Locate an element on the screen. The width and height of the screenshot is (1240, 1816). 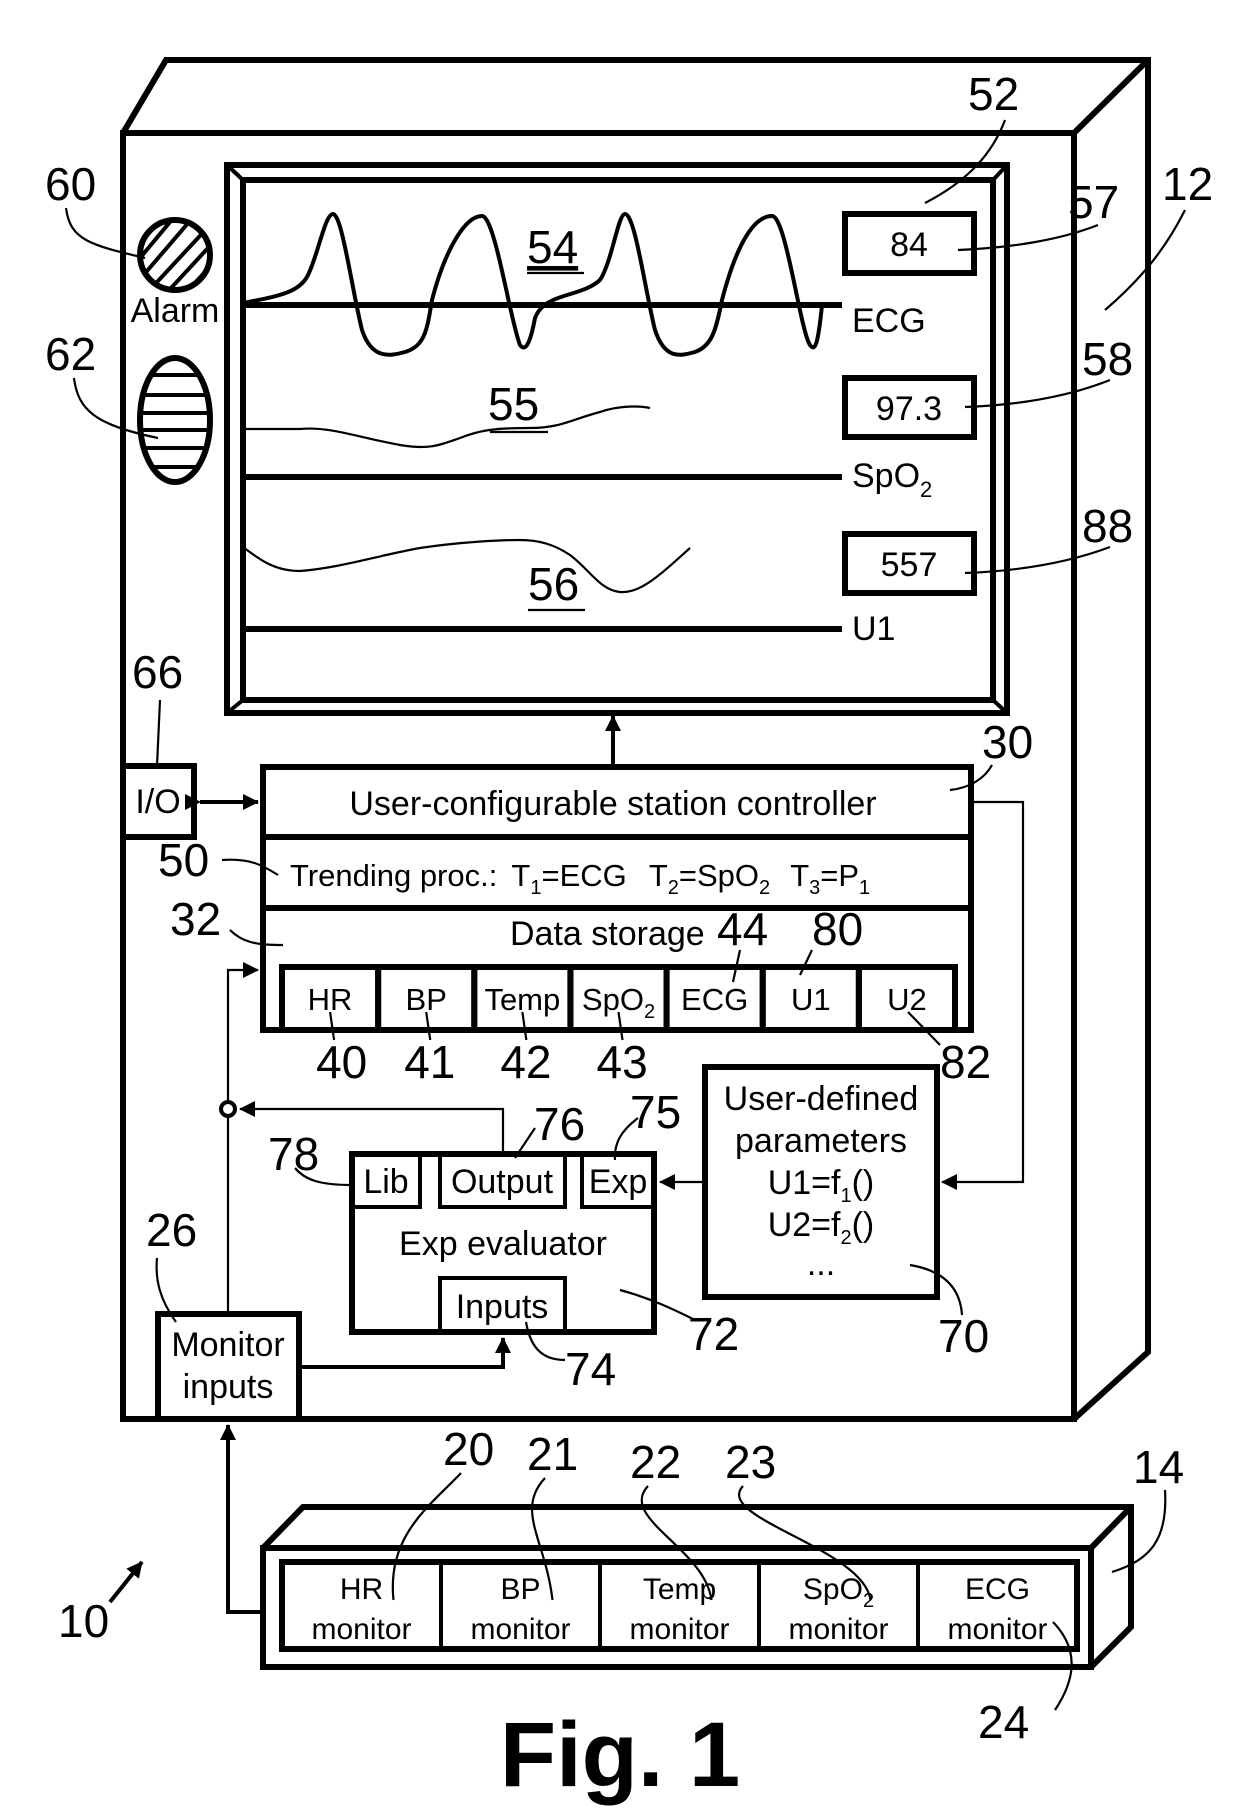
ref-88: 88 is located at coordinates (1107, 526).